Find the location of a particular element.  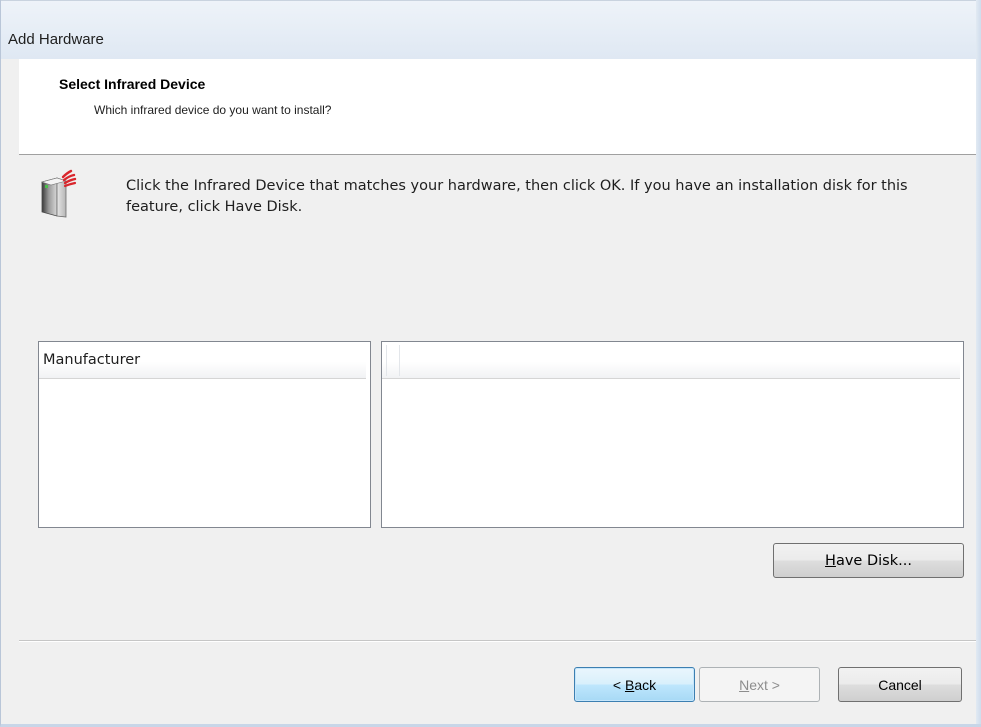

back-mnemonic: B is located at coordinates (629, 684).